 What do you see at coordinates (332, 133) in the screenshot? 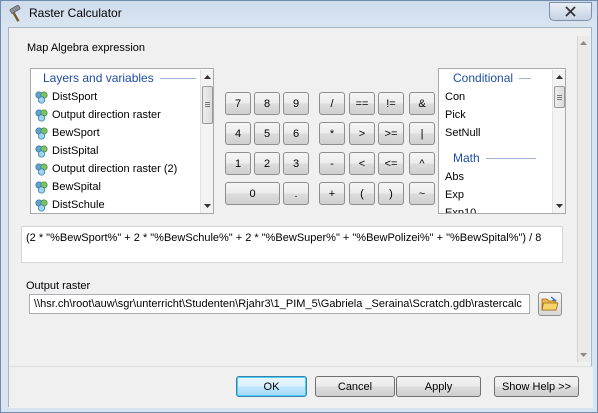
I see `keypad-button: *` at bounding box center [332, 133].